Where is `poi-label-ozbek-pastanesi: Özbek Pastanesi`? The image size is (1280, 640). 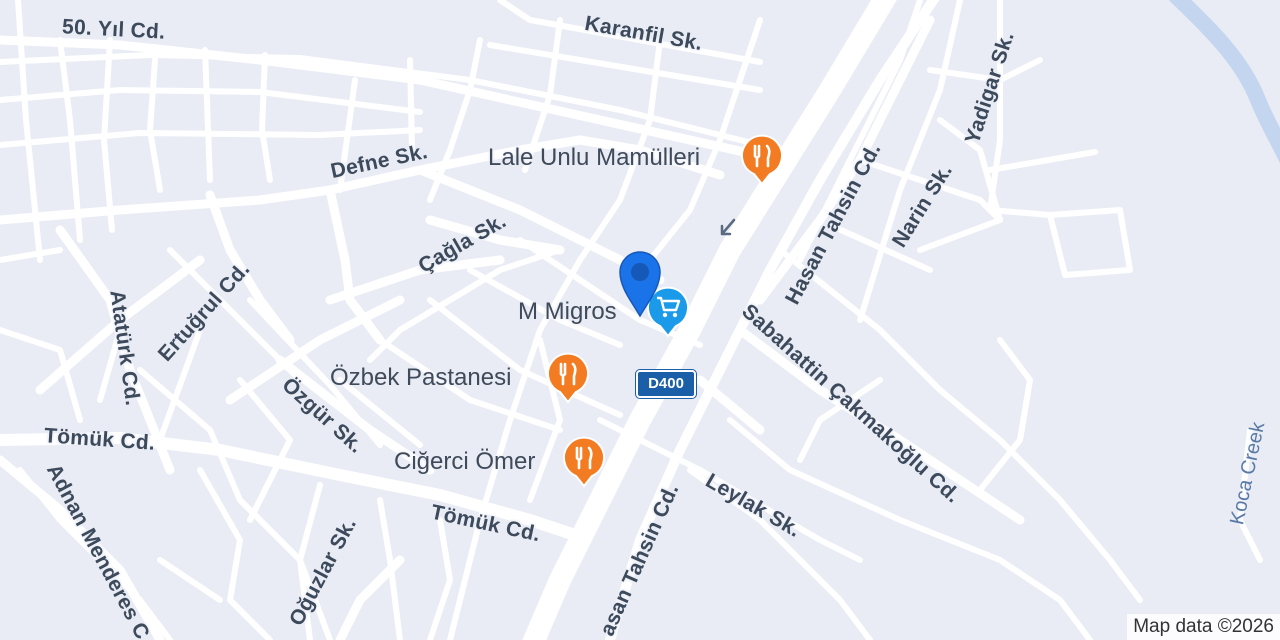 poi-label-ozbek-pastanesi: Özbek Pastanesi is located at coordinates (420, 378).